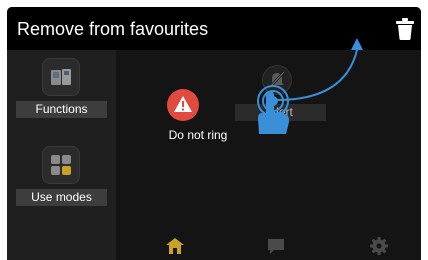  What do you see at coordinates (319, 69) in the screenshot?
I see `drag-arrow-icon` at bounding box center [319, 69].